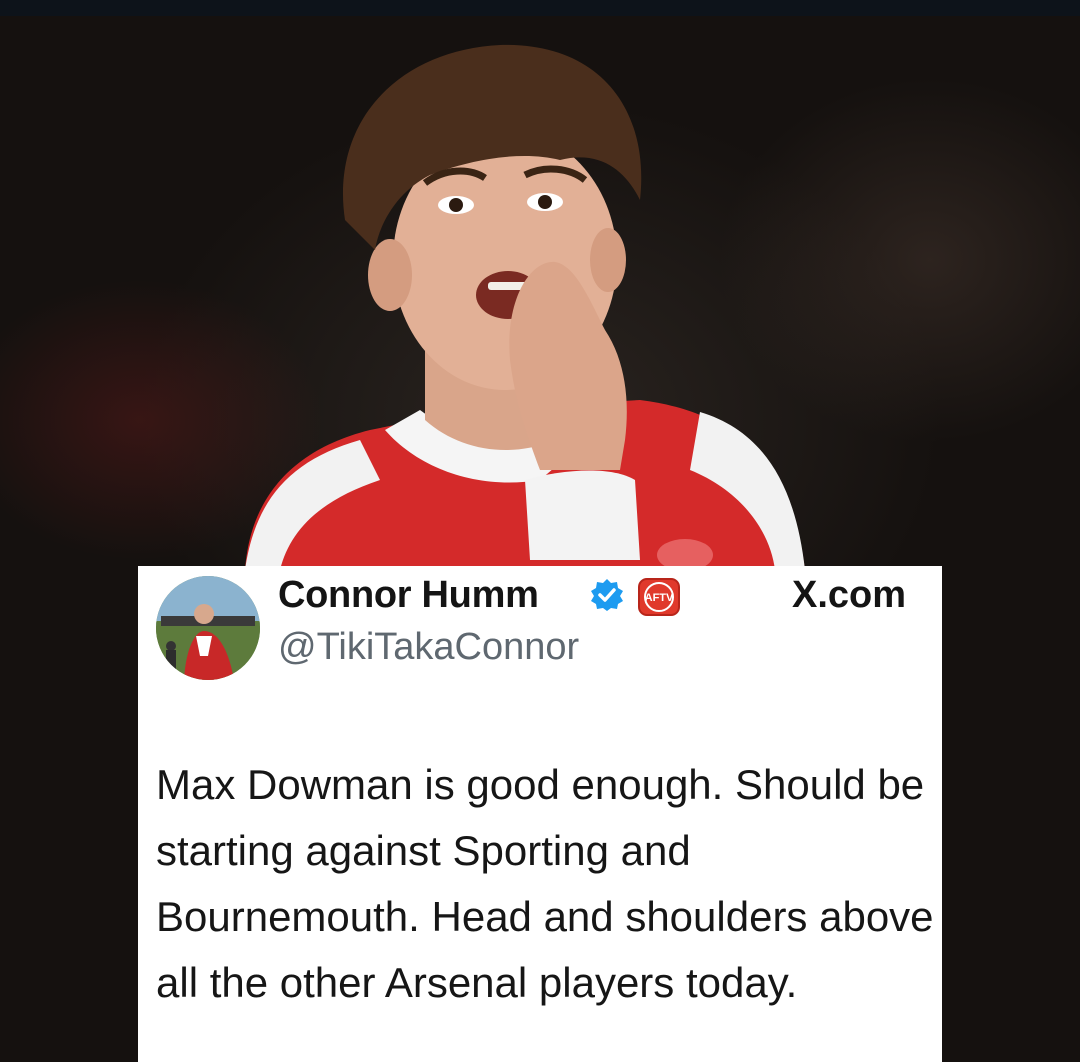  I want to click on ear-left, so click(390, 275).